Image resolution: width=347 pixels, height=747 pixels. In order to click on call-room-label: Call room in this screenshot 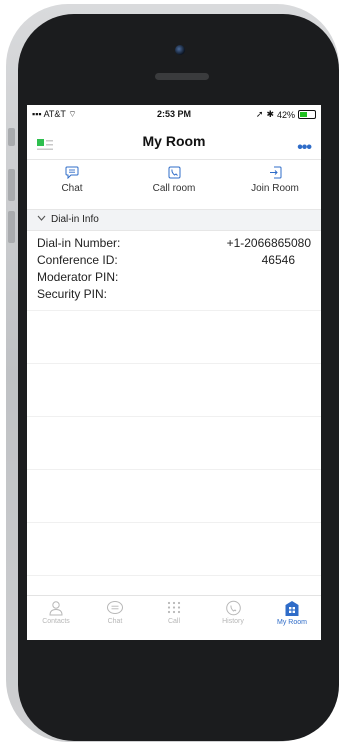, I will do `click(174, 188)`.